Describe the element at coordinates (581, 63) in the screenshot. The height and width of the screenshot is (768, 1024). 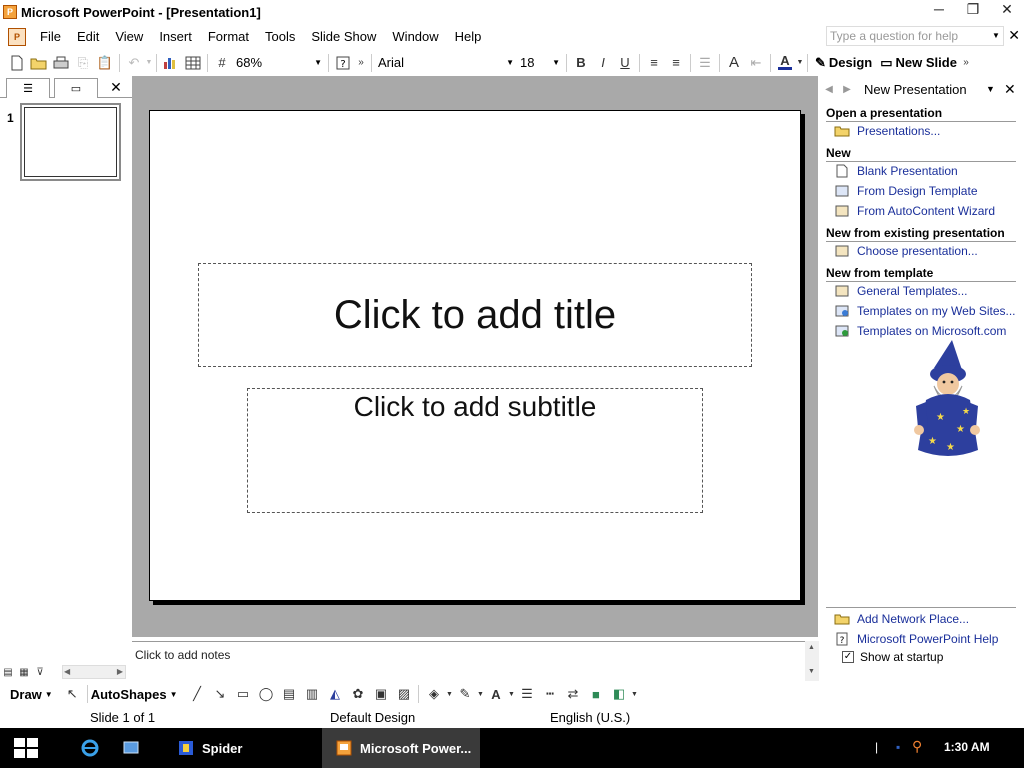
I see `bold-button: B` at that location.